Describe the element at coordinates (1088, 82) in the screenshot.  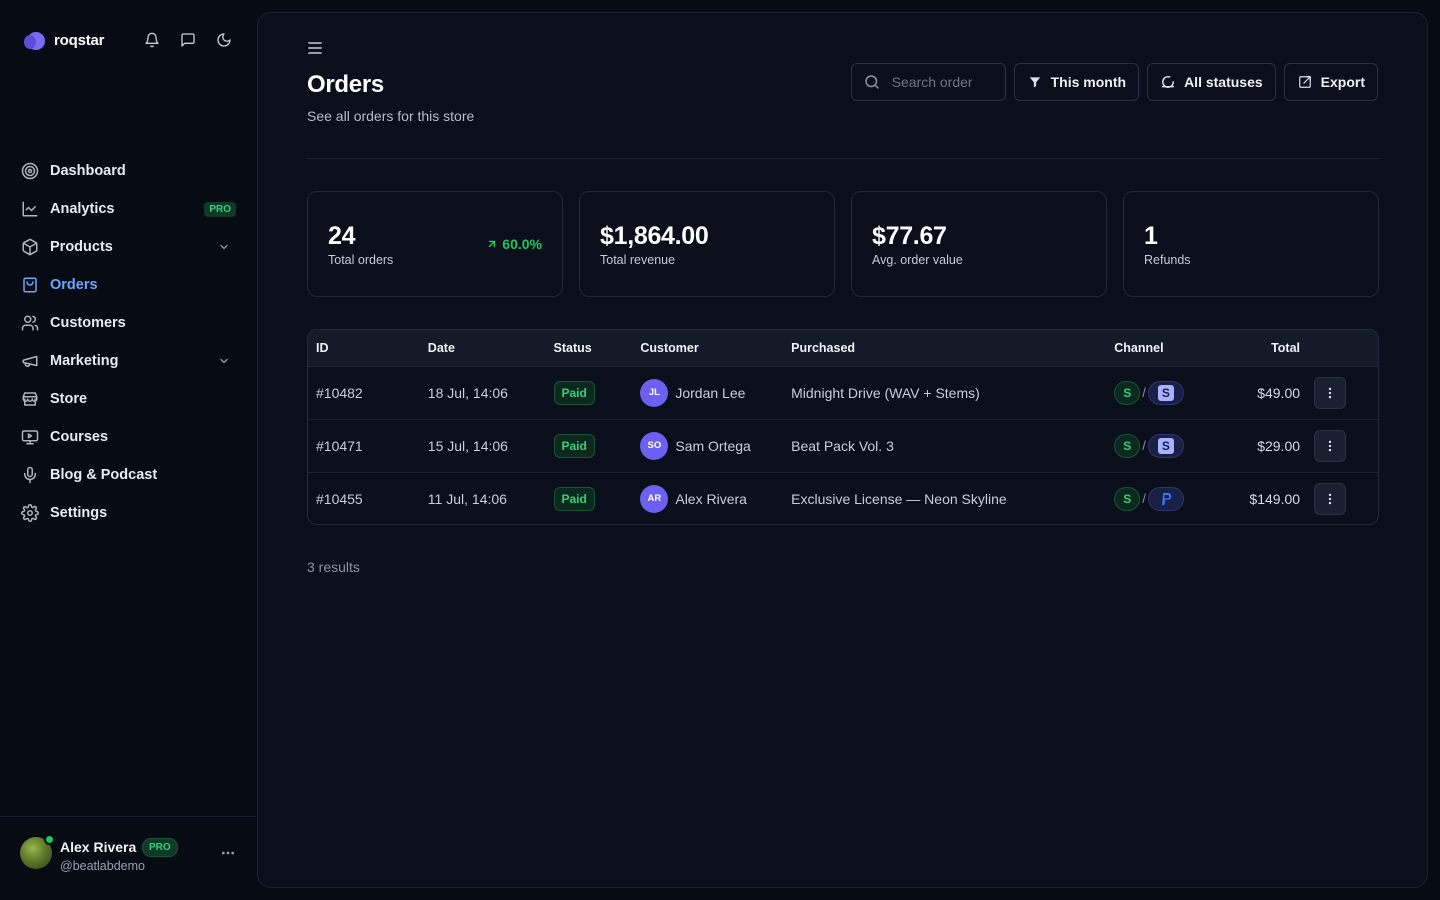
I see `period-filter-label: This month` at that location.